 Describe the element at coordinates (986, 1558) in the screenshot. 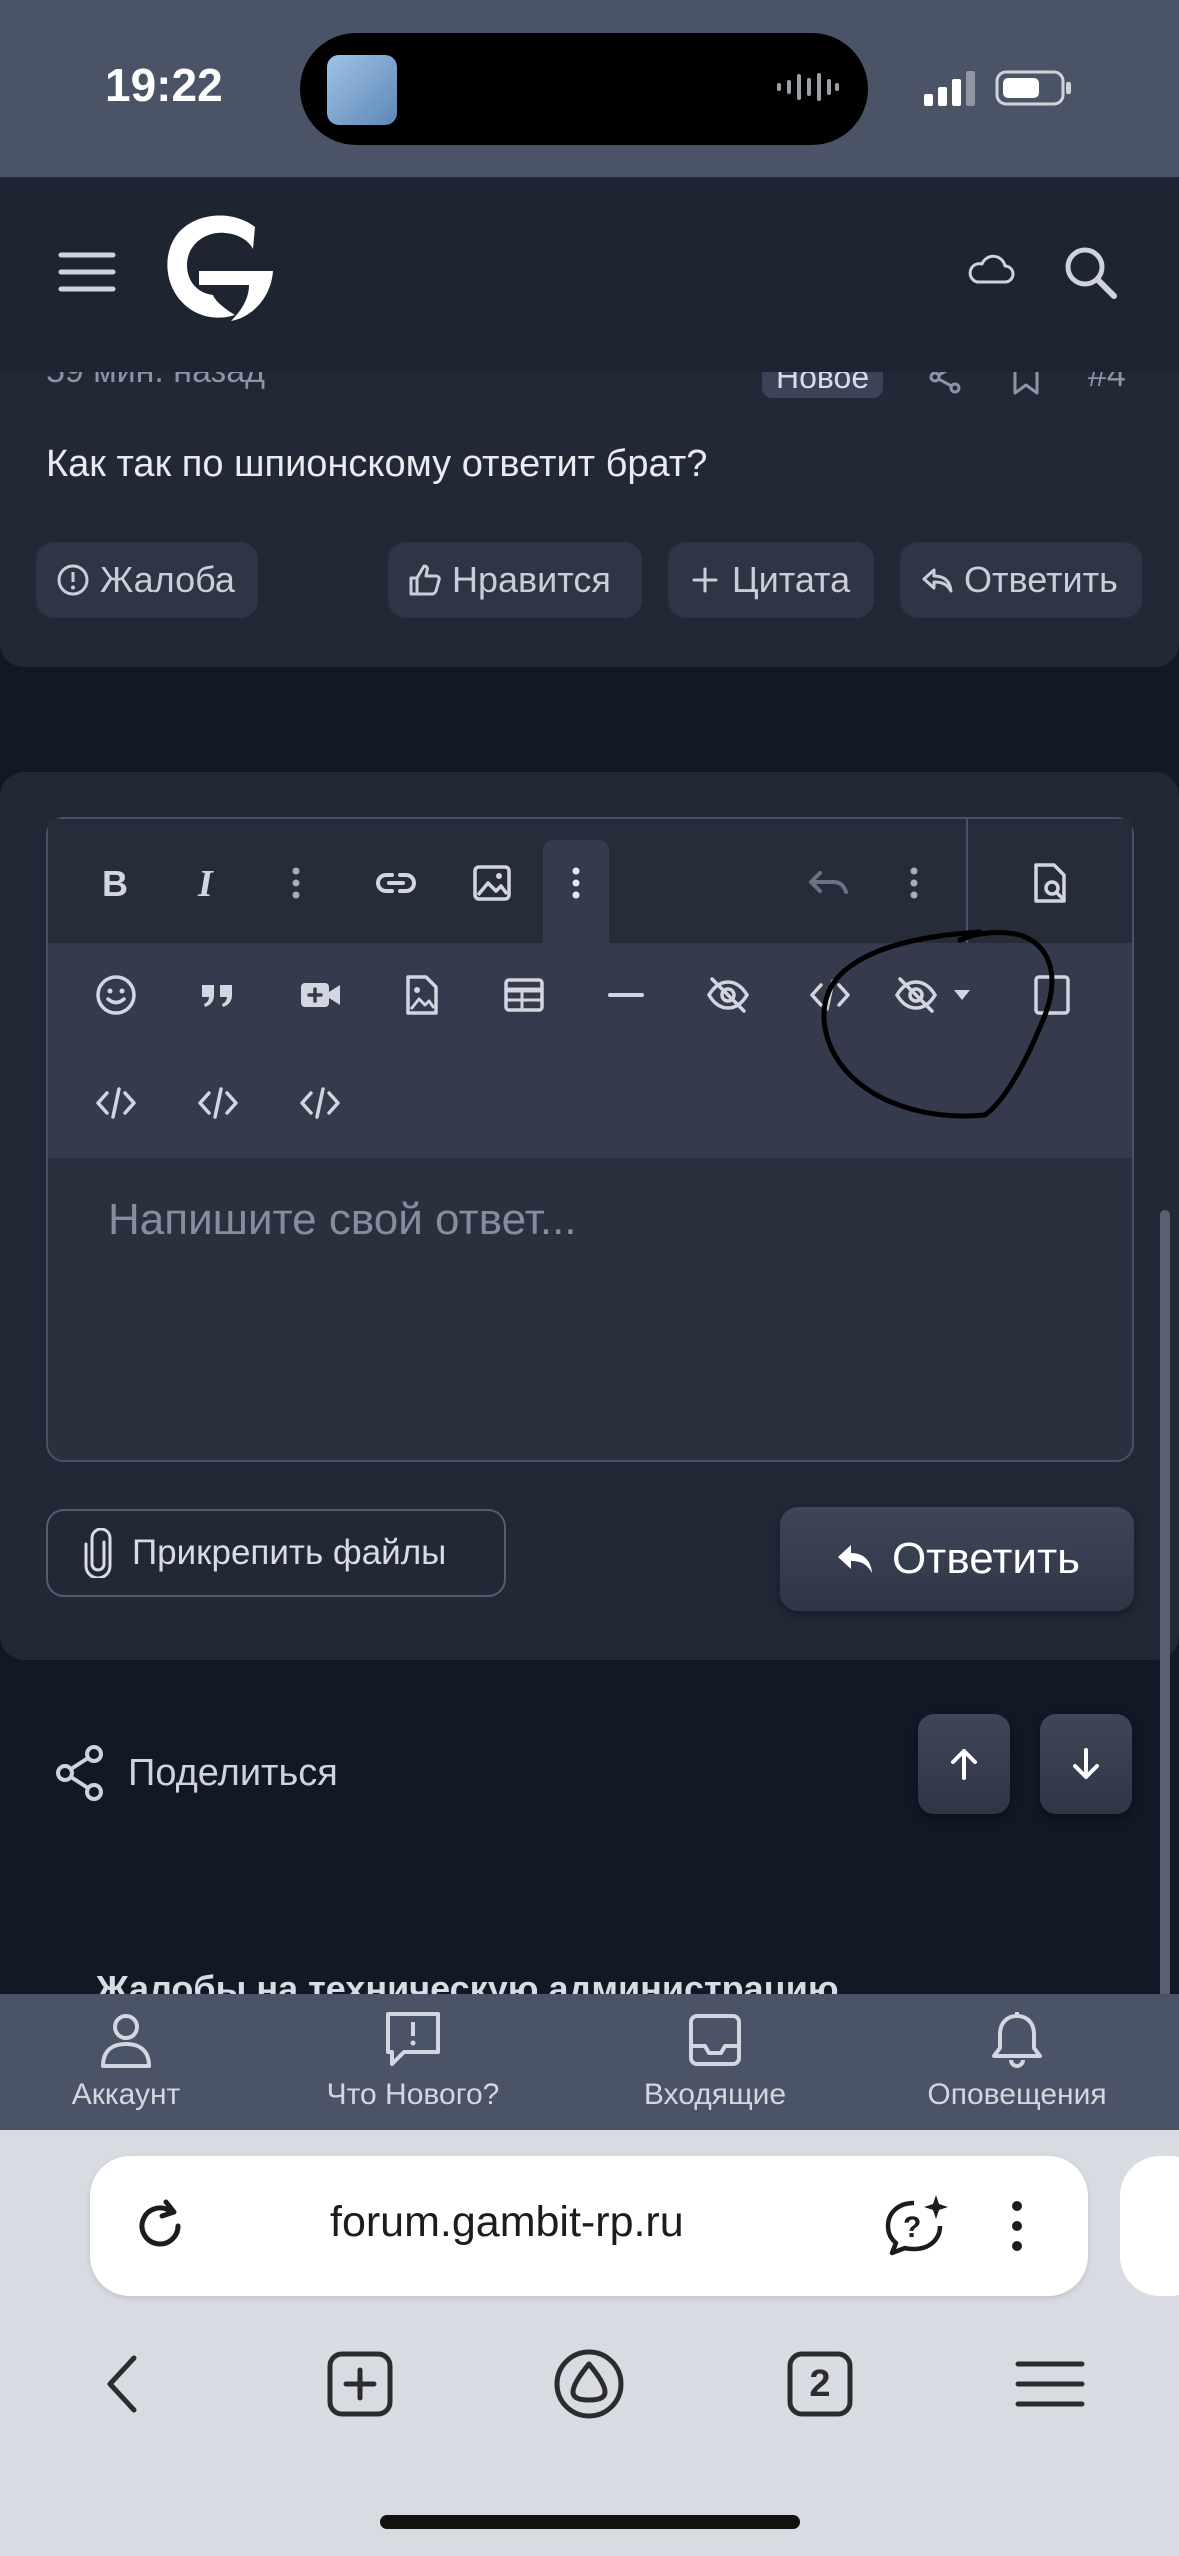

I see `submit-reply-label: Ответить` at that location.